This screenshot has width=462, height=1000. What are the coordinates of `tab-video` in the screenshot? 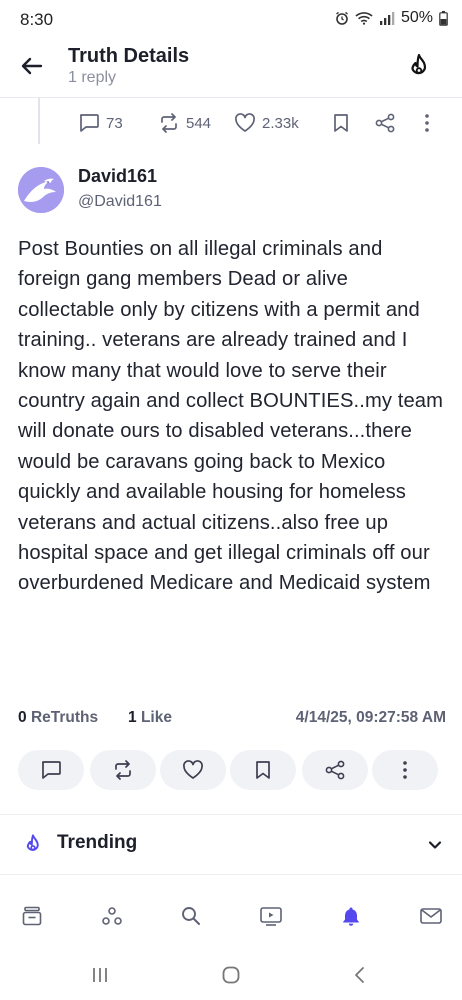 It's located at (271, 916).